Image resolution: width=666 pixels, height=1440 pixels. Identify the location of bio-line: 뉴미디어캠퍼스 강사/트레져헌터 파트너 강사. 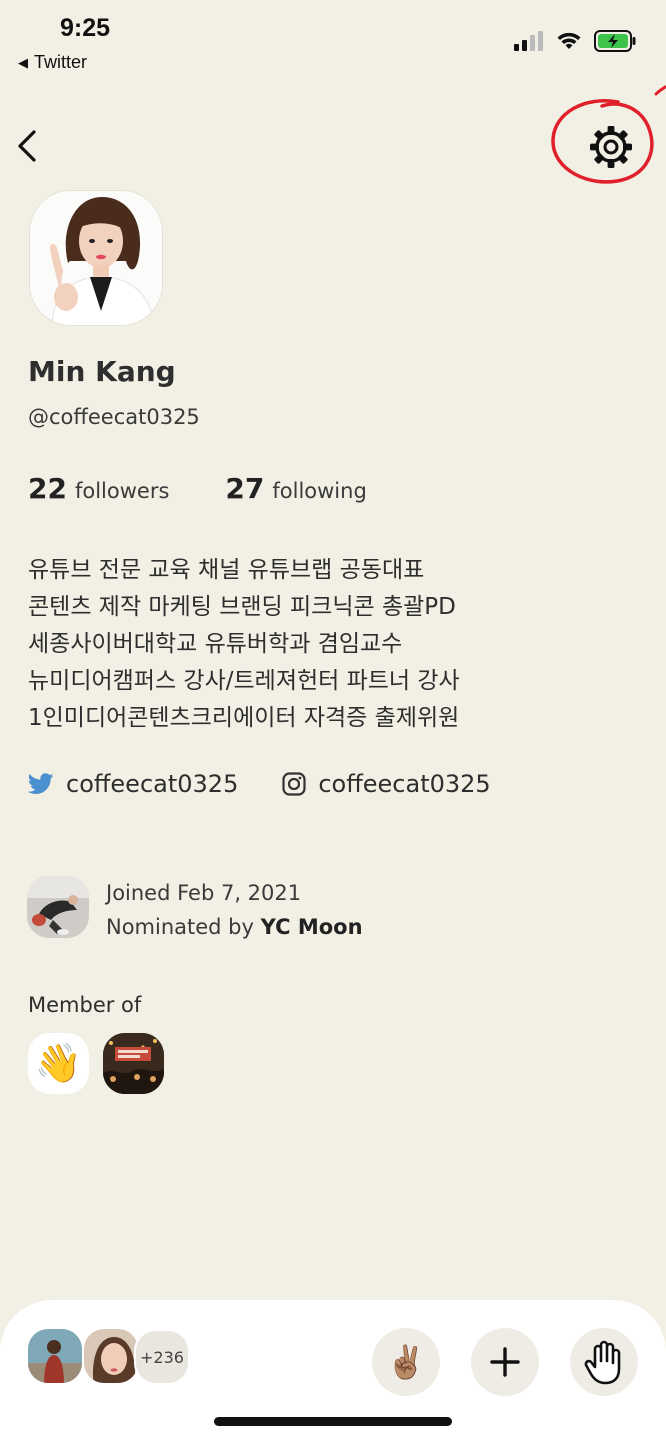
(244, 681).